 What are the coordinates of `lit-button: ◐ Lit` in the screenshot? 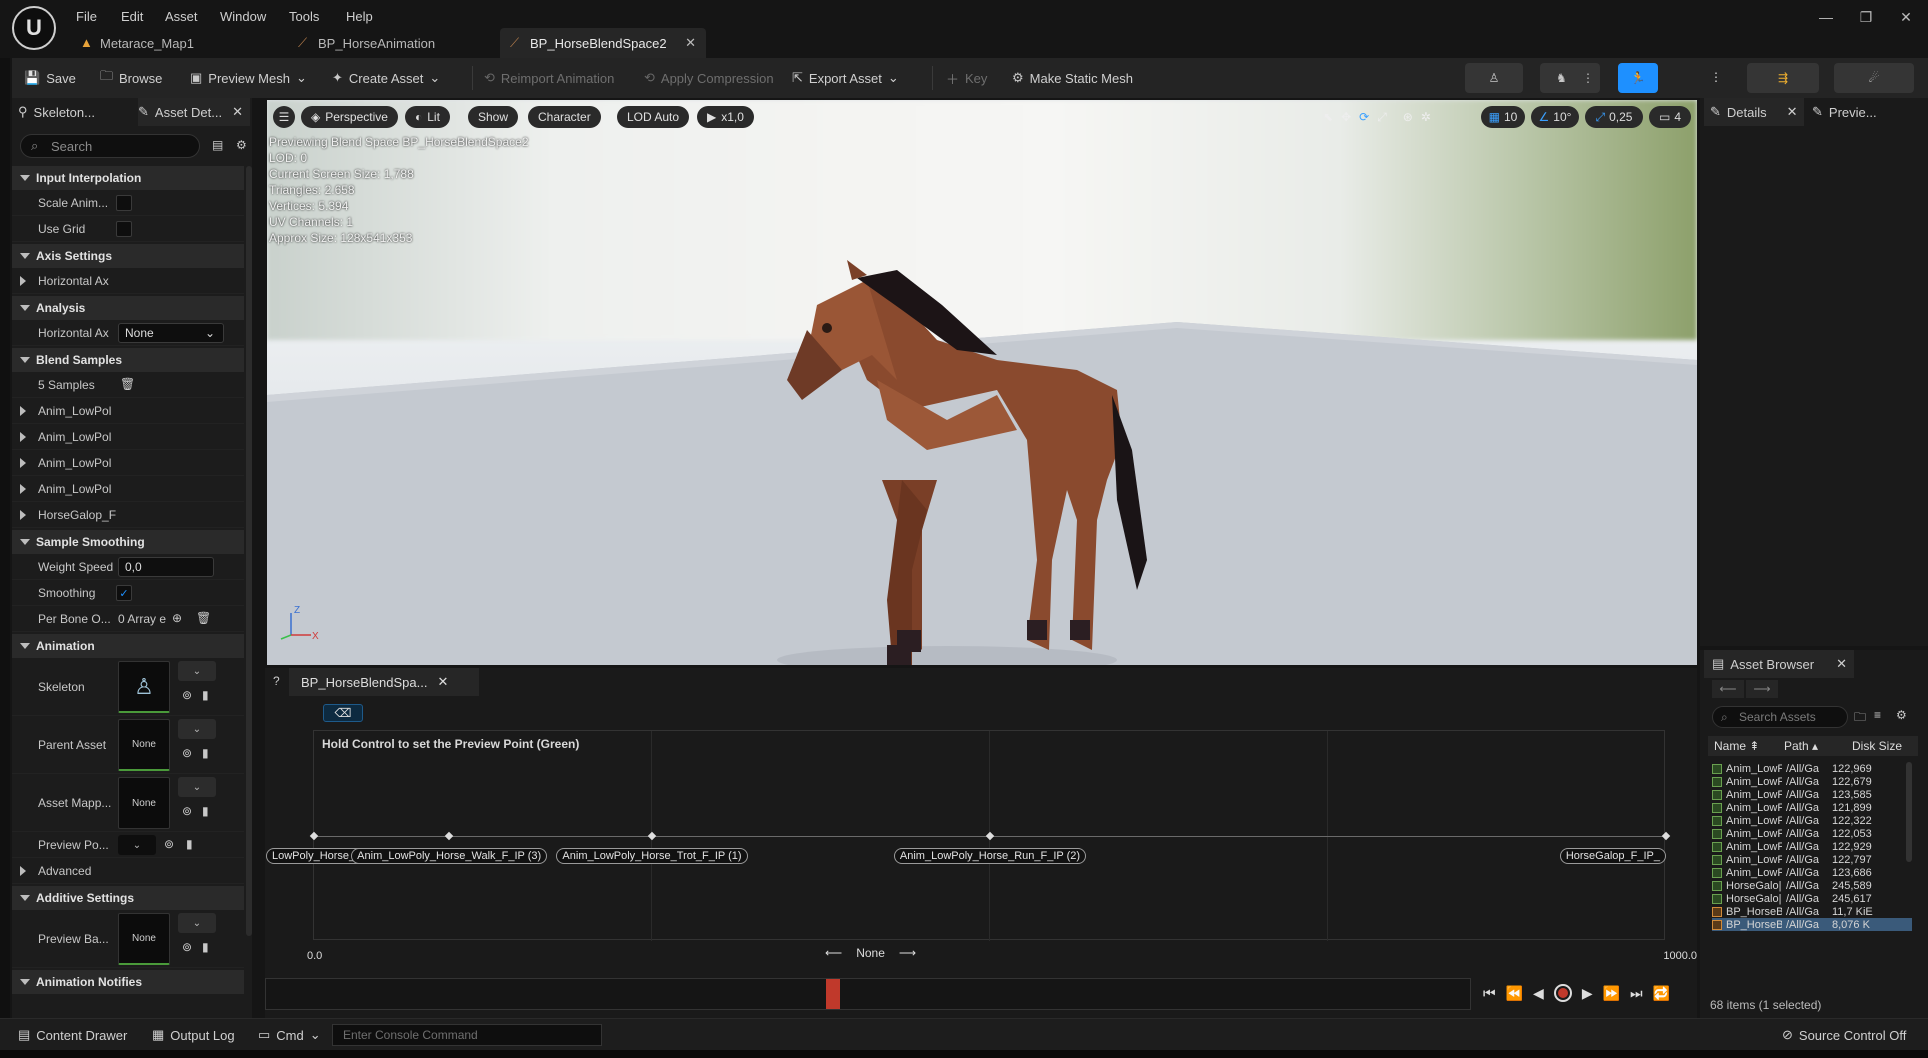 It's located at (427, 117).